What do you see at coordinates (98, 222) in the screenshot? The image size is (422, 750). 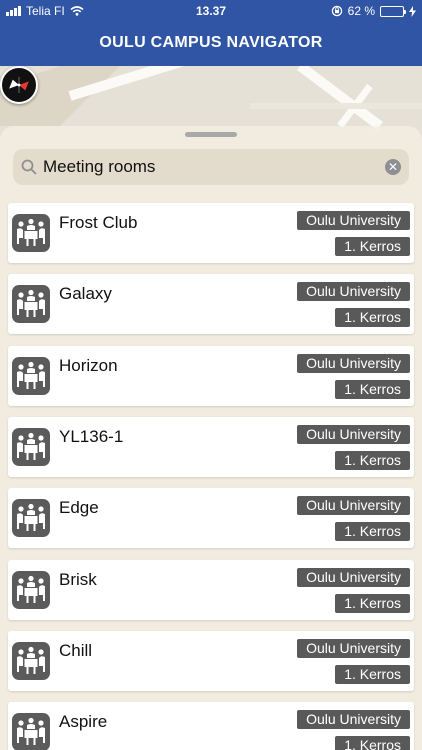 I see `room-name: Frost Club` at bounding box center [98, 222].